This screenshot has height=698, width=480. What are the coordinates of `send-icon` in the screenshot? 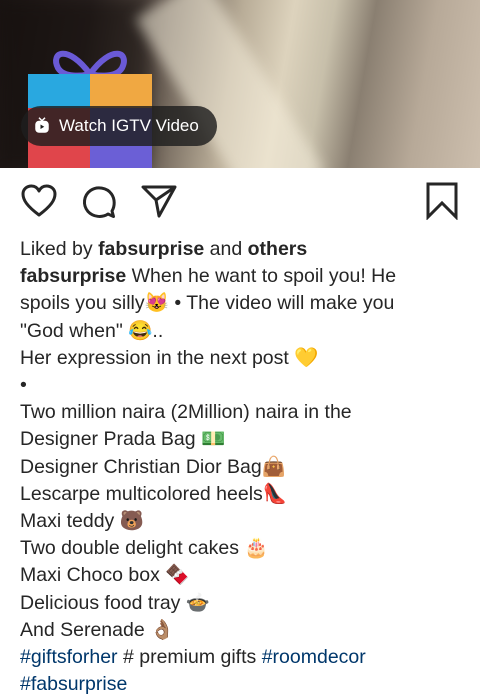 It's located at (159, 201).